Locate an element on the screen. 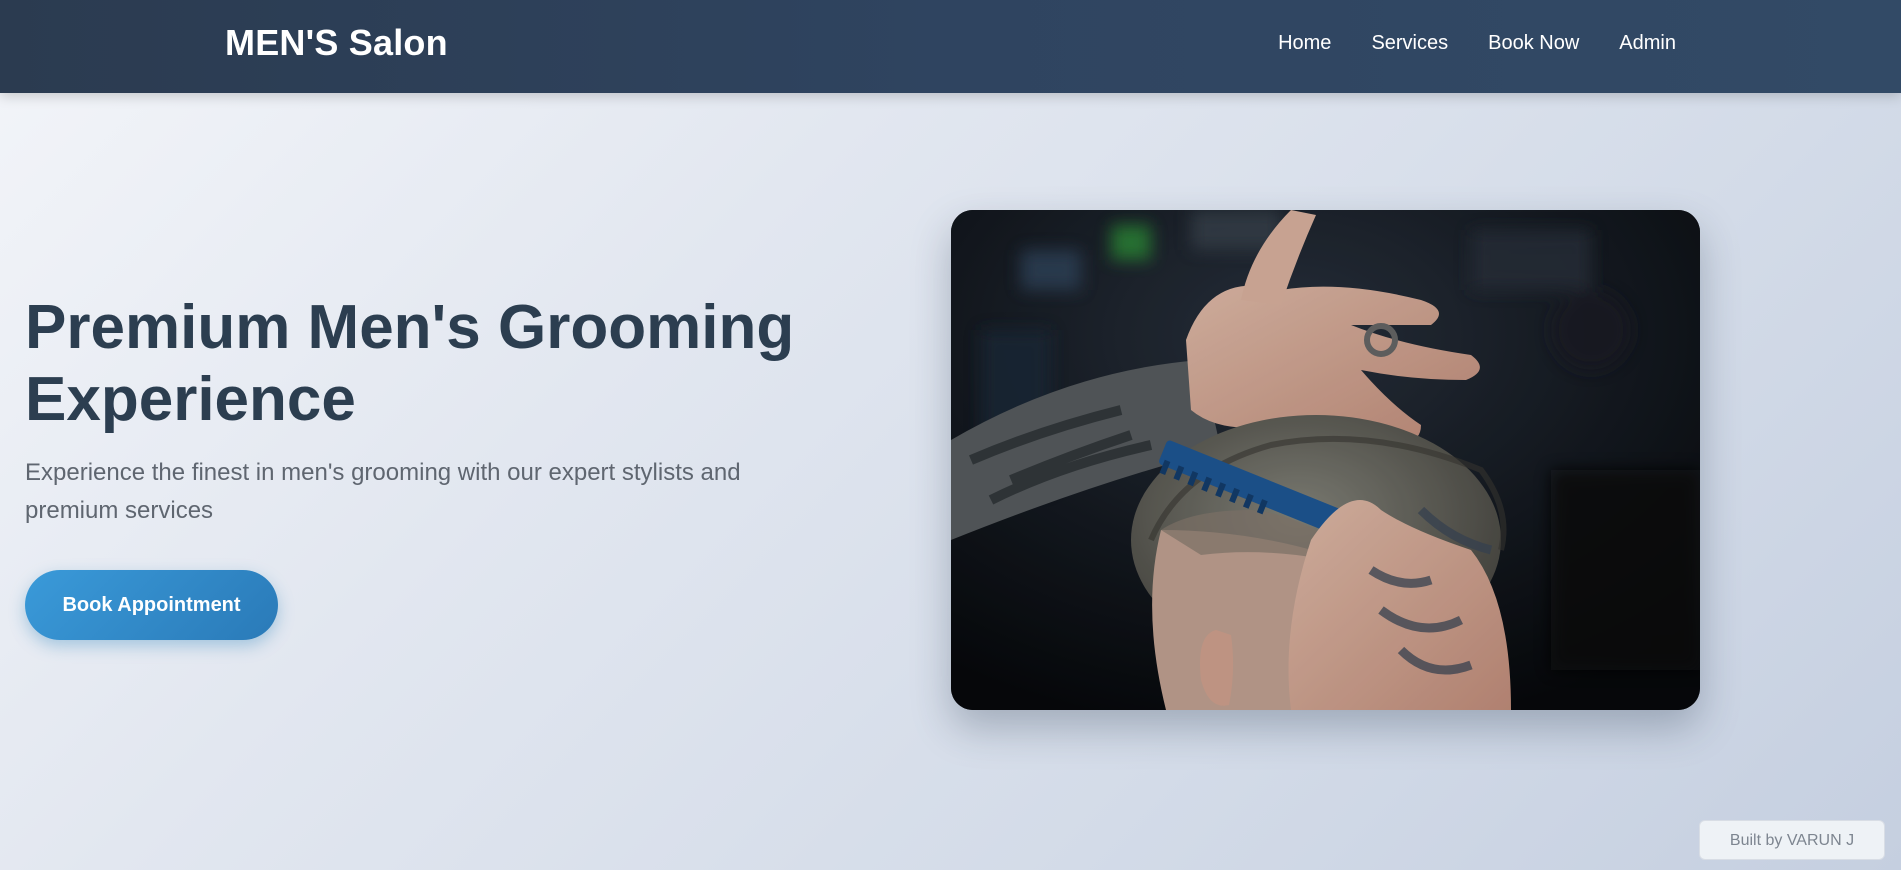  hero-title: Premium Men's Grooming Experience is located at coordinates (410, 363).